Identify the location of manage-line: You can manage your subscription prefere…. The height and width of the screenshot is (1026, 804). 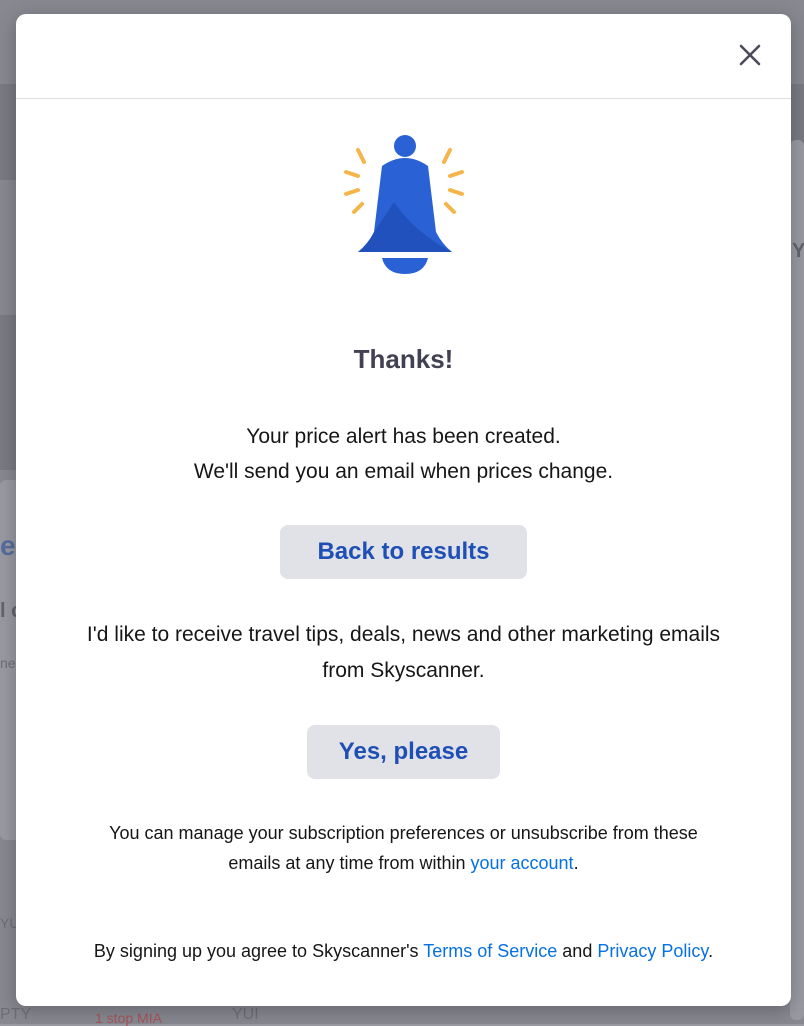
(403, 833).